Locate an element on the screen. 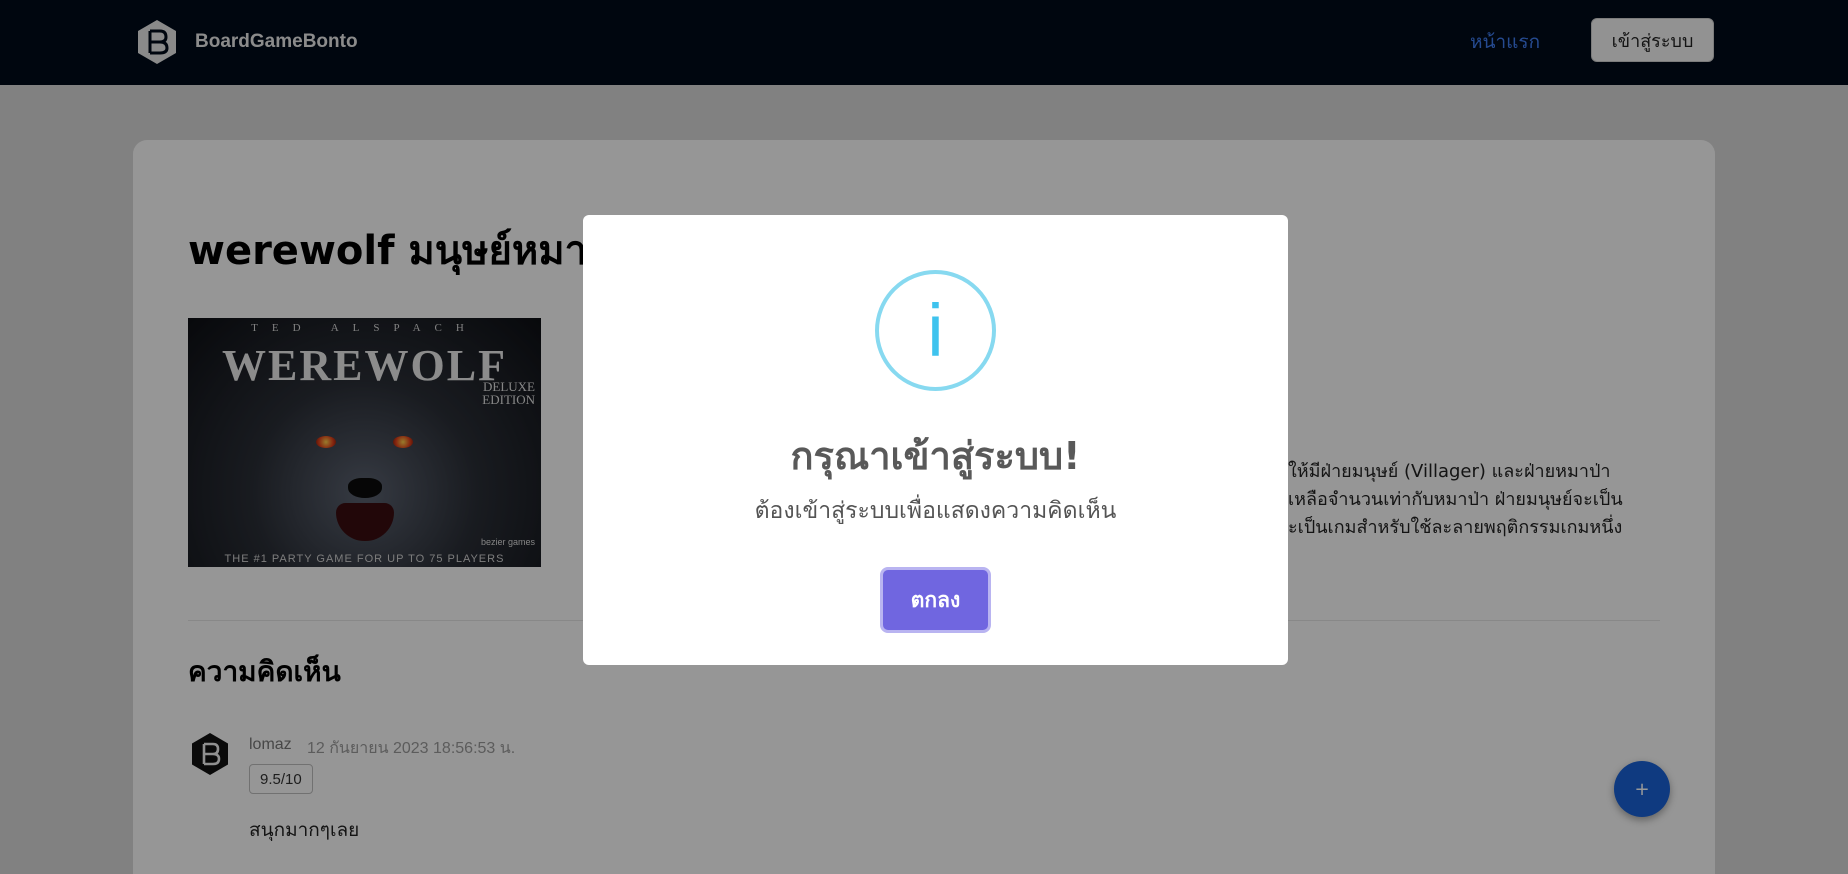 The image size is (1848, 874). info-glyph: i is located at coordinates (935, 330).